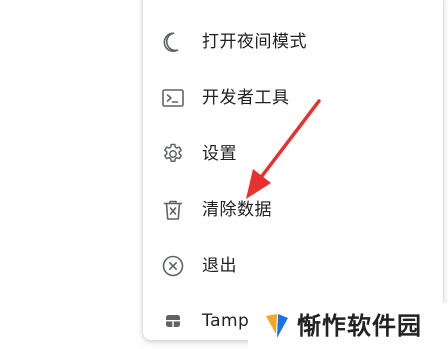 The width and height of the screenshot is (448, 349). I want to click on menu-item-night-mode: 打开夜间模式, so click(293, 42).